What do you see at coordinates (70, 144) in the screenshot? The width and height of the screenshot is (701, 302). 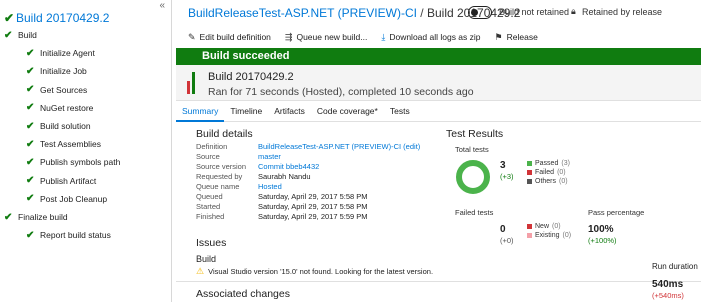 I see `sidebar-step-label: Test Assemblies` at bounding box center [70, 144].